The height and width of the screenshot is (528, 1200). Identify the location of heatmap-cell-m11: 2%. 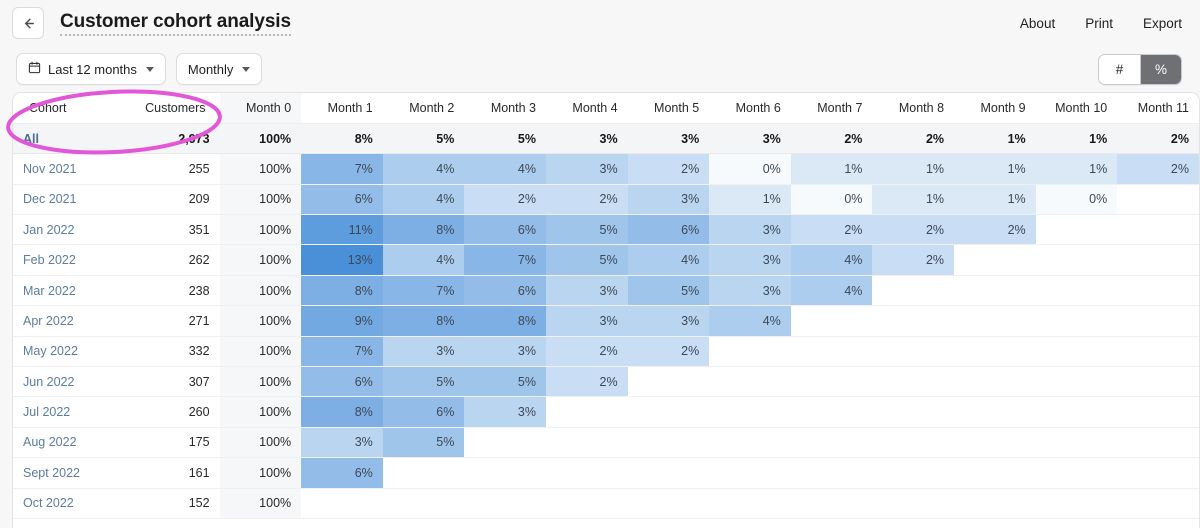
(1158, 139).